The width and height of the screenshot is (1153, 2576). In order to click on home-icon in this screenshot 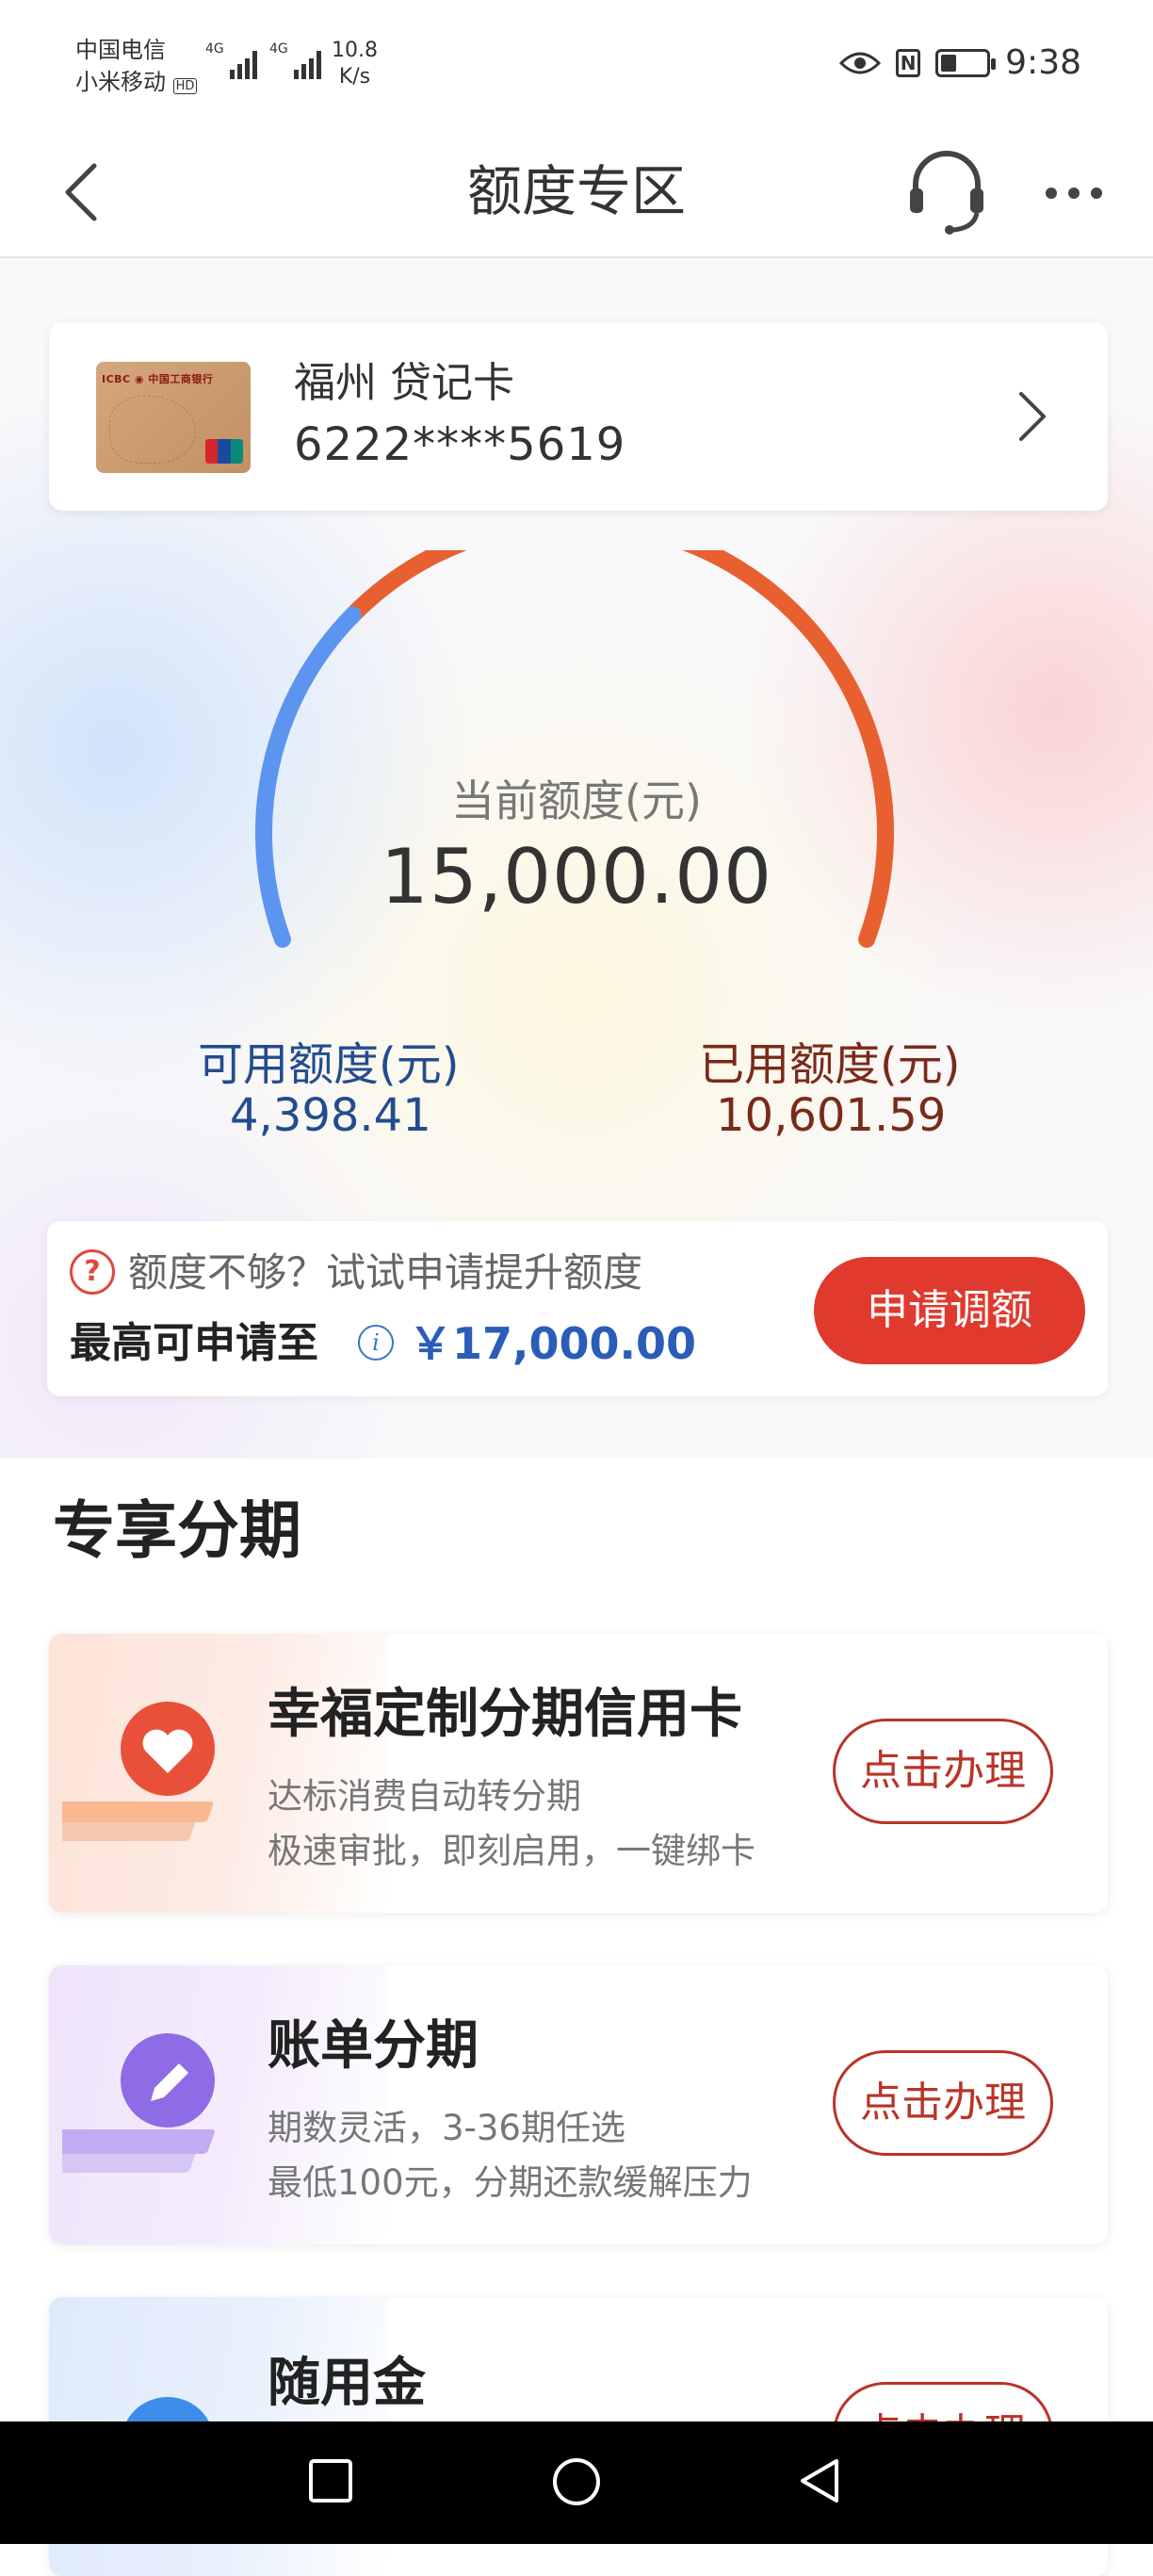, I will do `click(576, 2483)`.